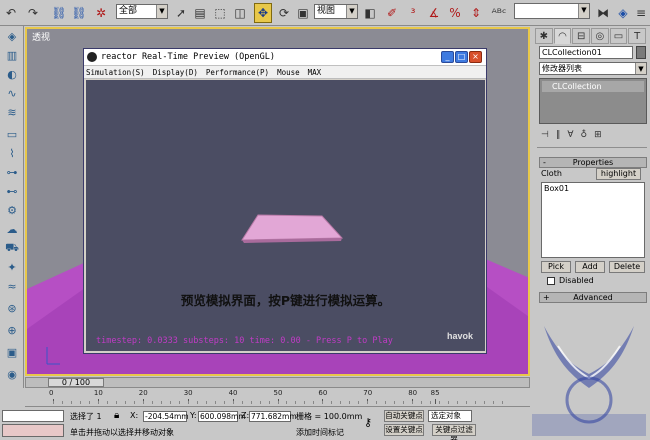  Describe the element at coordinates (627, 267) in the screenshot. I see `delete-button: Delete` at that location.